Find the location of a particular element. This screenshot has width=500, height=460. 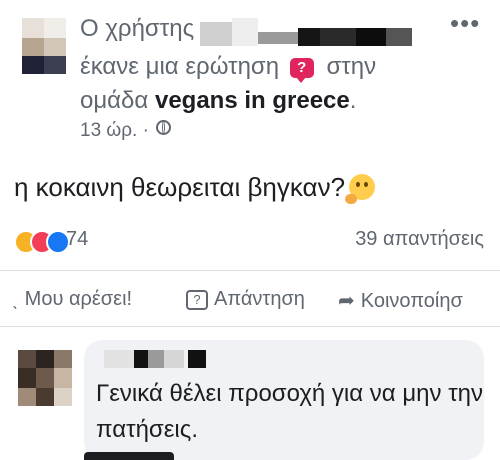

post-header-line-1: Ο χρήστης is located at coordinates (137, 29).